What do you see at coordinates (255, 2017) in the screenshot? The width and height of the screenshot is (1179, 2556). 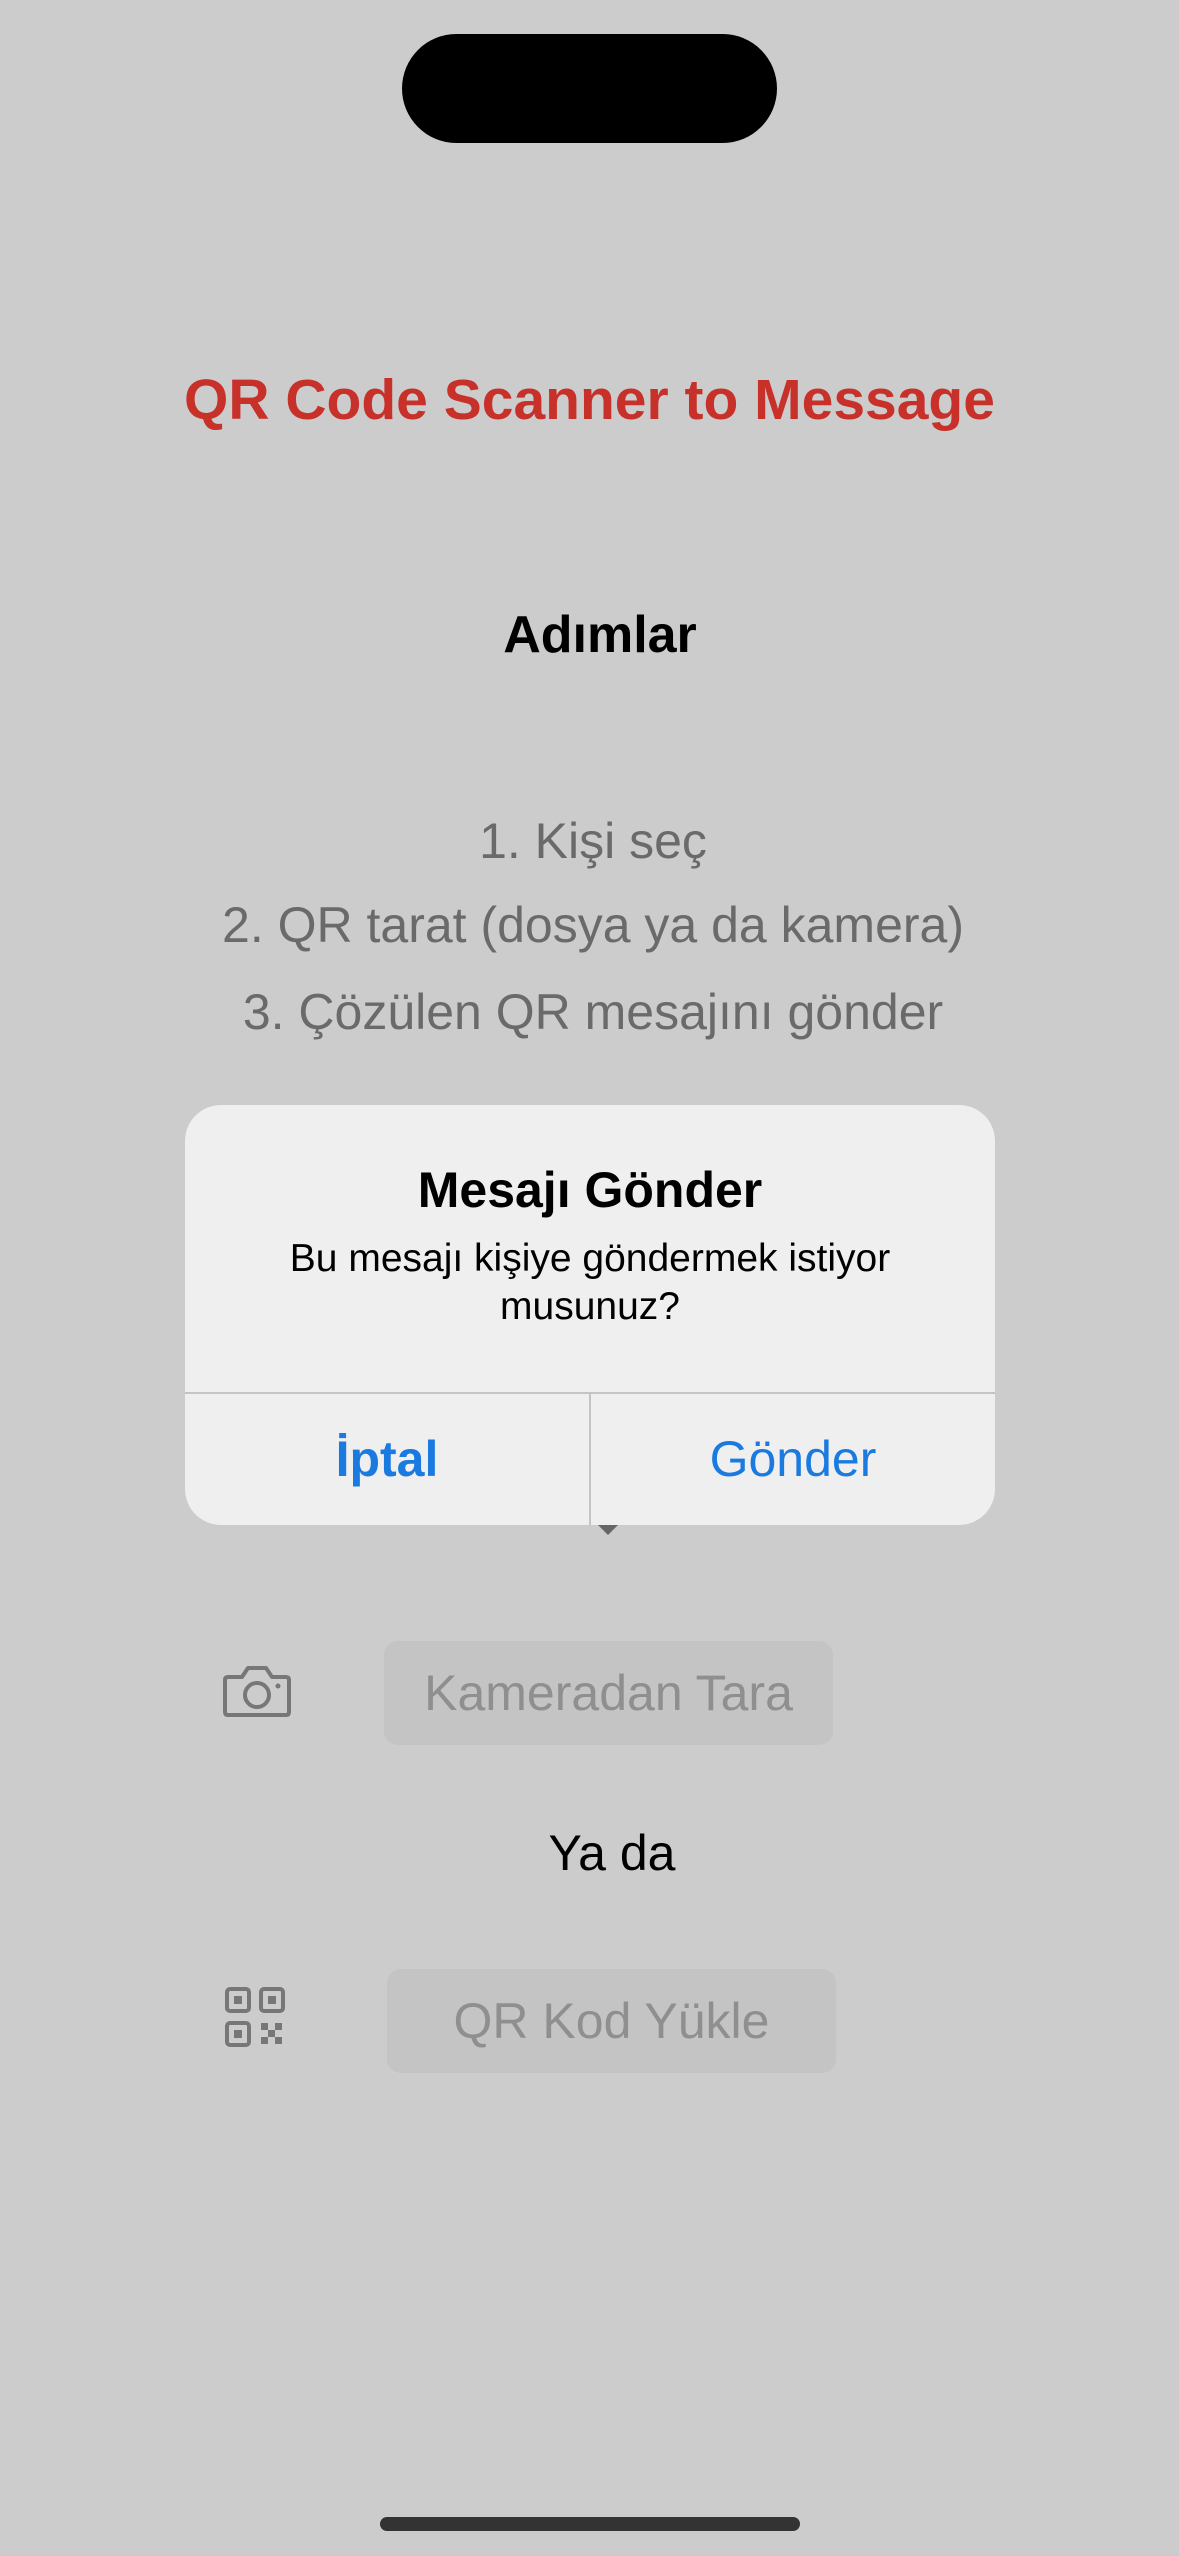 I see `qr-code-icon` at bounding box center [255, 2017].